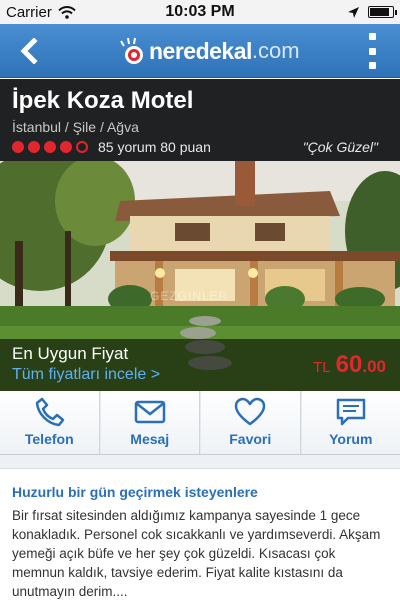 The width and height of the screenshot is (400, 600). I want to click on price-amount: 60, so click(349, 364).